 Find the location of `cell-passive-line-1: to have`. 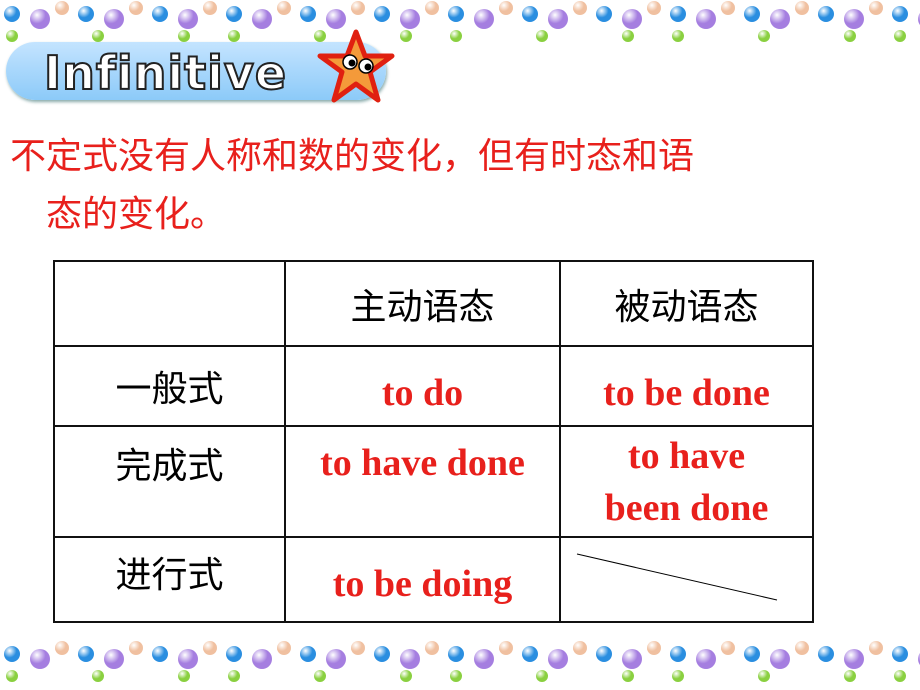

cell-passive-line-1: to have is located at coordinates (686, 455).